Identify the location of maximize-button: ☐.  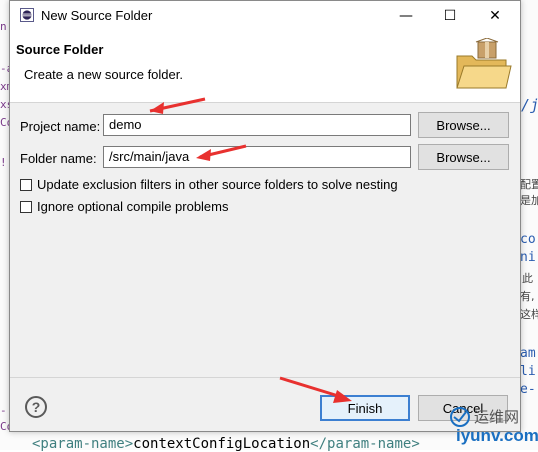
(450, 15).